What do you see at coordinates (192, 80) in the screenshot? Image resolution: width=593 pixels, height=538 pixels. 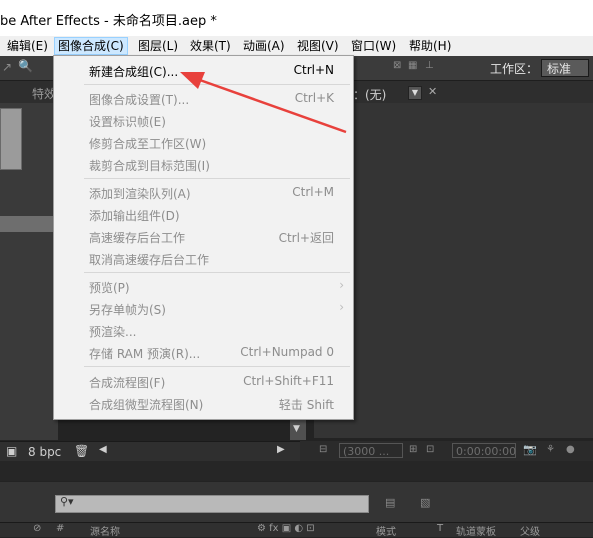 I see `arrow-head` at bounding box center [192, 80].